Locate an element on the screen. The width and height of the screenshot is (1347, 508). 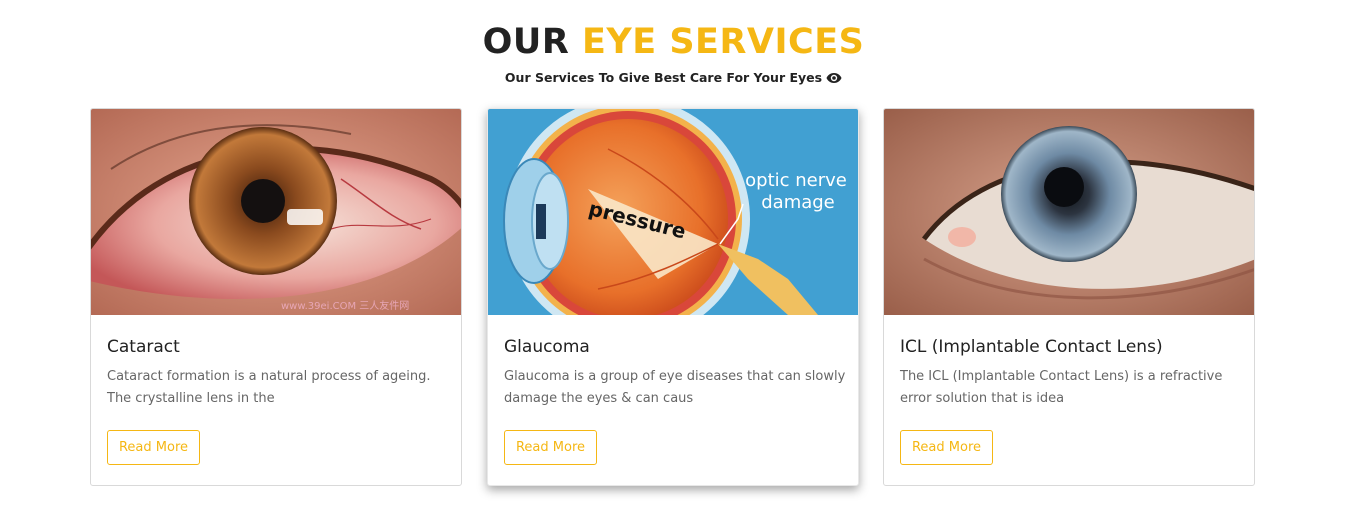
icl-image is located at coordinates (1069, 212).